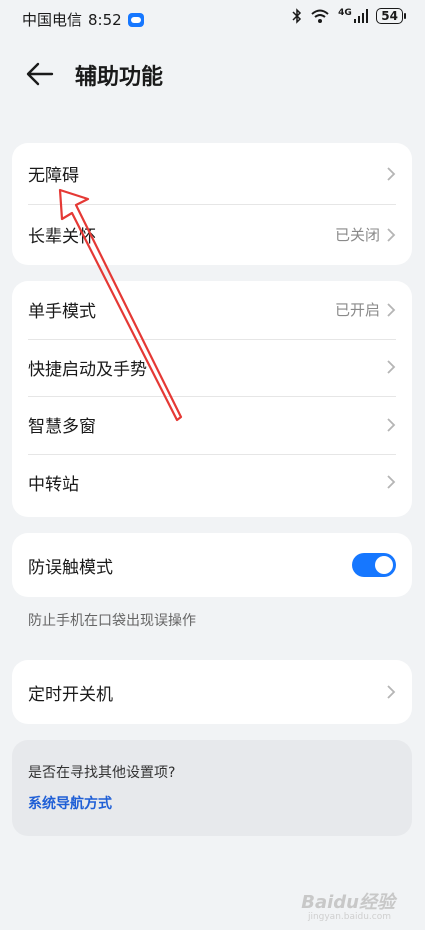 This screenshot has height=930, width=425. Describe the element at coordinates (135, 19) in the screenshot. I see `cloud-icon` at that location.